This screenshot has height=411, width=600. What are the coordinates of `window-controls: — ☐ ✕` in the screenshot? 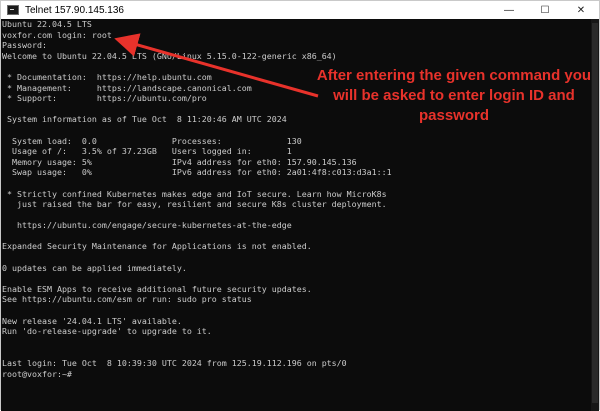 It's located at (545, 10).